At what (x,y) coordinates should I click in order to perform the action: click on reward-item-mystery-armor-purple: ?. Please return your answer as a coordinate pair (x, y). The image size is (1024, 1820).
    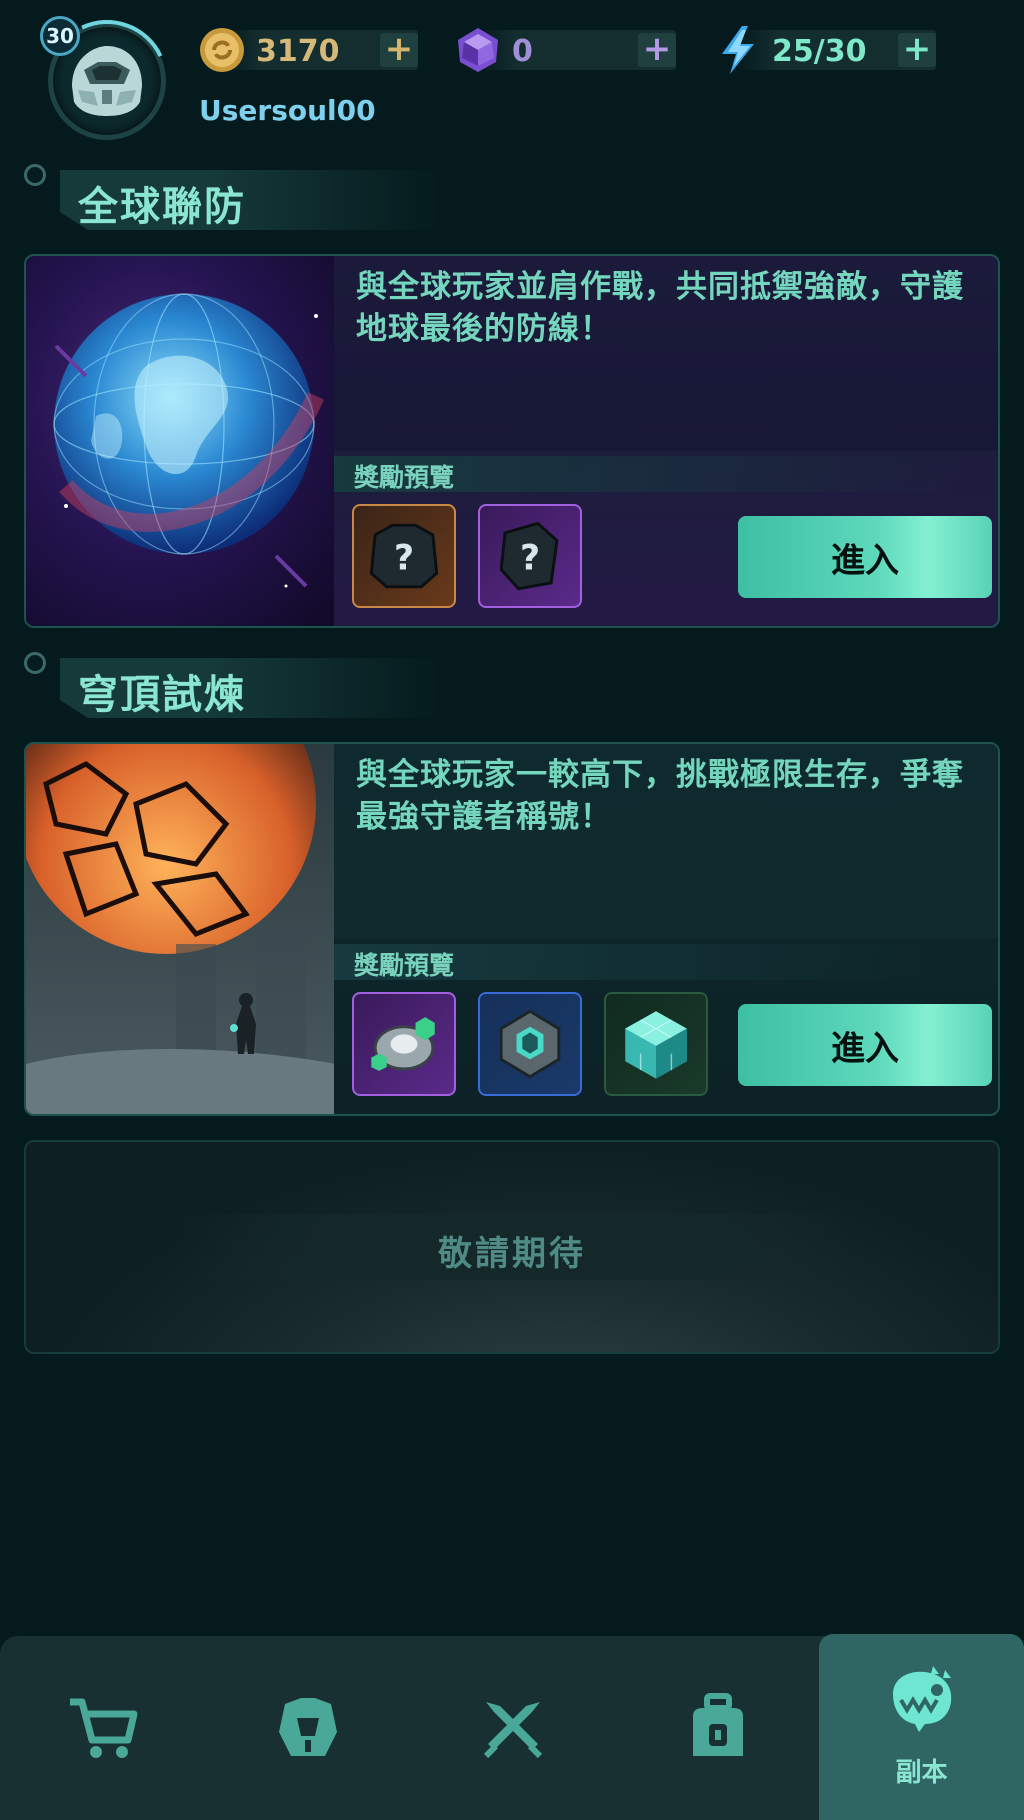
    Looking at the image, I should click on (530, 556).